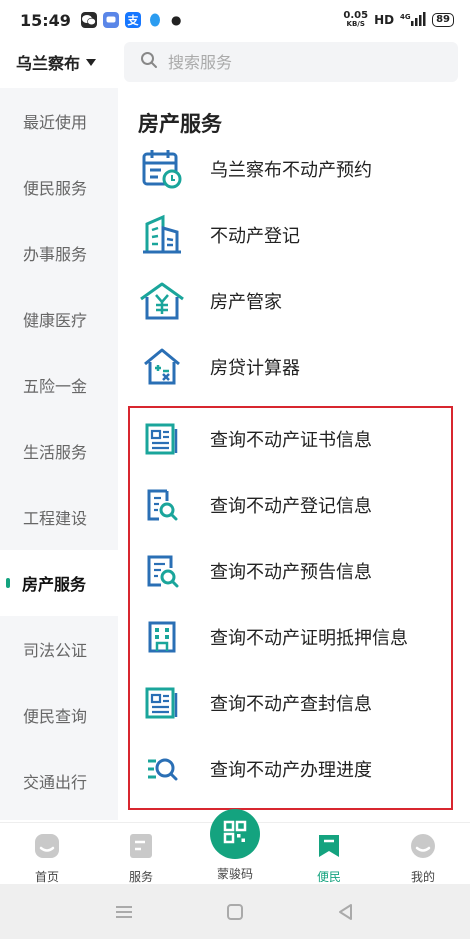  What do you see at coordinates (384, 20) in the screenshot?
I see `hd-badge: HD` at bounding box center [384, 20].